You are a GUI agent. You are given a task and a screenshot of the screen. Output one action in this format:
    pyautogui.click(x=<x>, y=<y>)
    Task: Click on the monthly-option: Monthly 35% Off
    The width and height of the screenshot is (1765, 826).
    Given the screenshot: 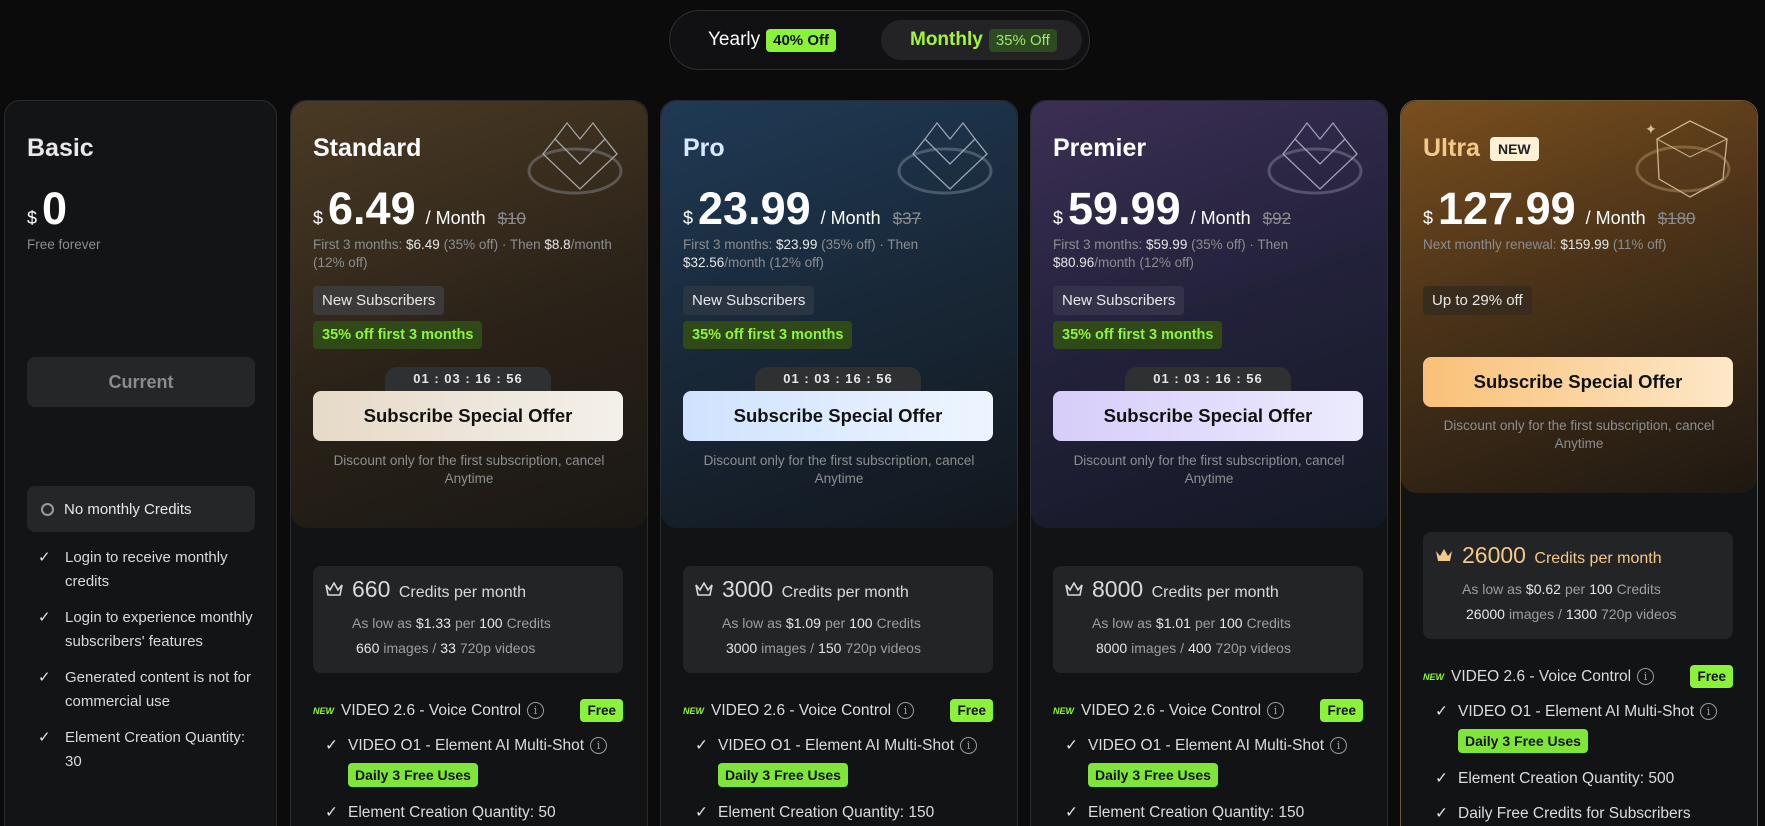 What is the action you would take?
    pyautogui.click(x=981, y=40)
    